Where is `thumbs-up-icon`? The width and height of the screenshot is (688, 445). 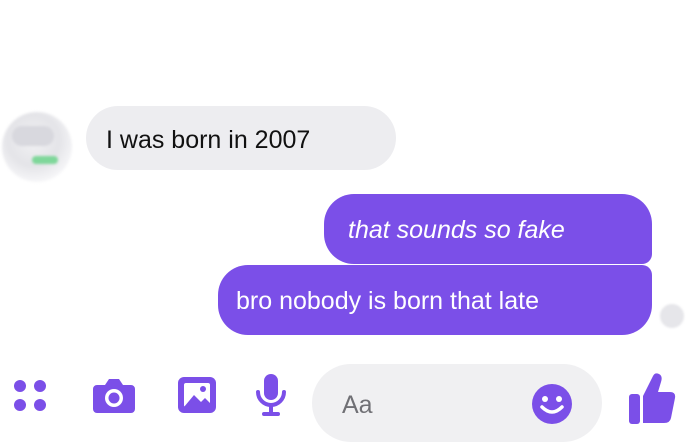 thumbs-up-icon is located at coordinates (652, 398).